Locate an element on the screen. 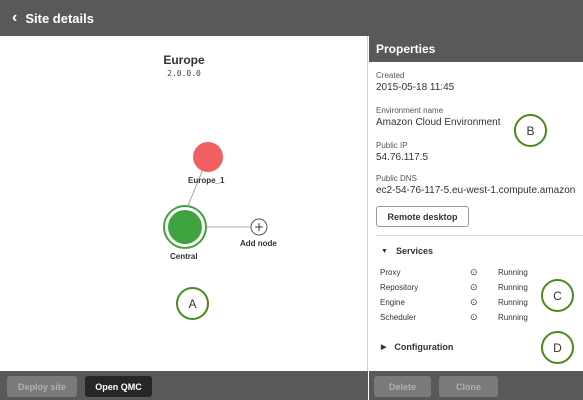  divider is located at coordinates (479, 235).